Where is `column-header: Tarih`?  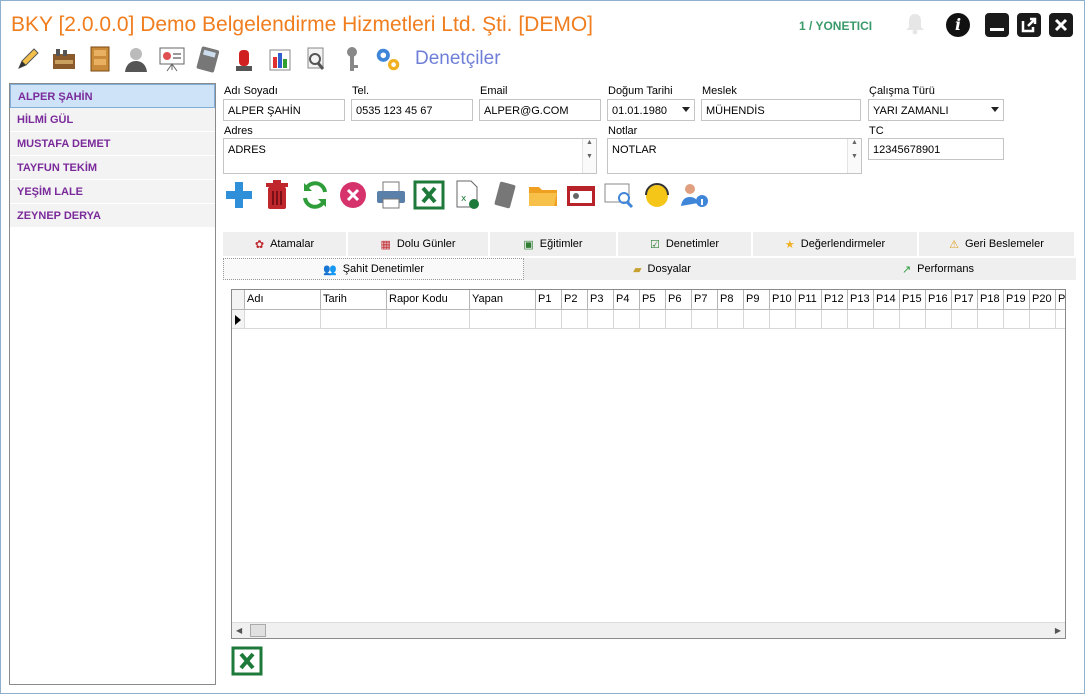 column-header: Tarih is located at coordinates (354, 300).